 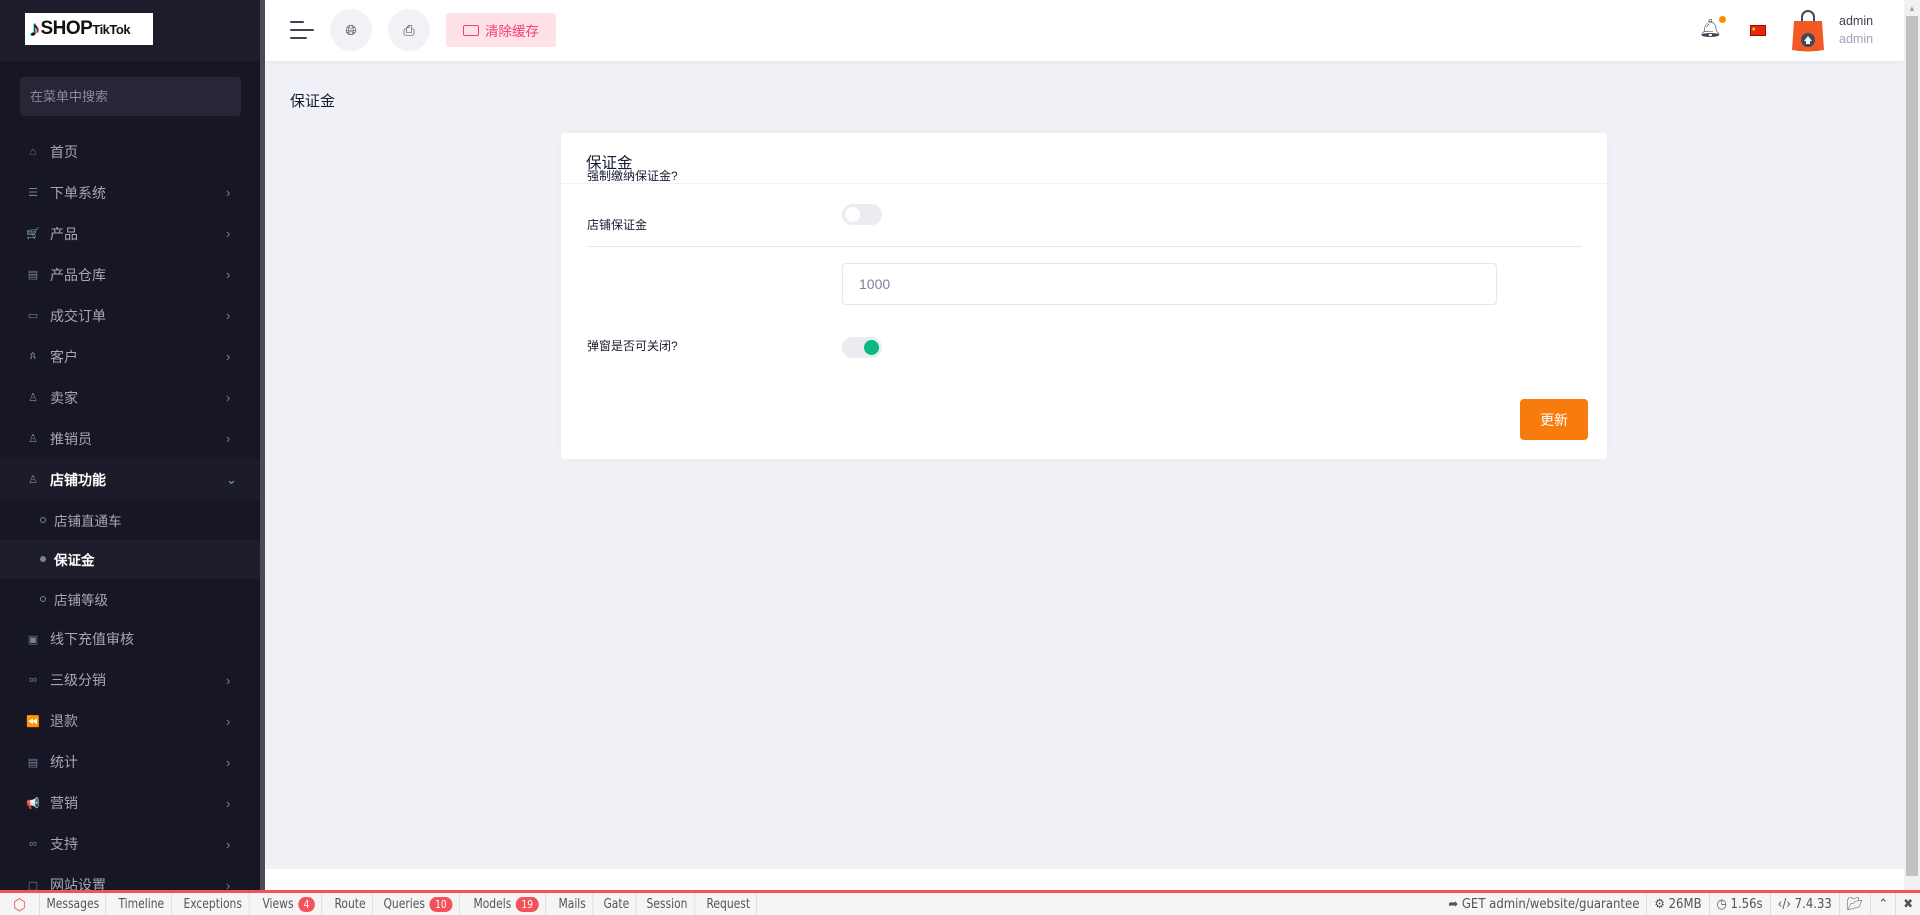 What do you see at coordinates (306, 904) in the screenshot?
I see `debug-tab-count: 4` at bounding box center [306, 904].